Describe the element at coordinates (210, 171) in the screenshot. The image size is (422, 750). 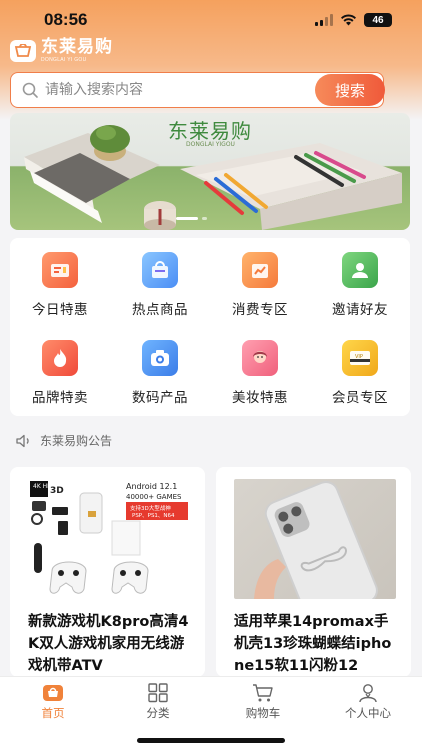
I see `promo-banner: 东莱易购 DONGLAI YIGOU` at that location.